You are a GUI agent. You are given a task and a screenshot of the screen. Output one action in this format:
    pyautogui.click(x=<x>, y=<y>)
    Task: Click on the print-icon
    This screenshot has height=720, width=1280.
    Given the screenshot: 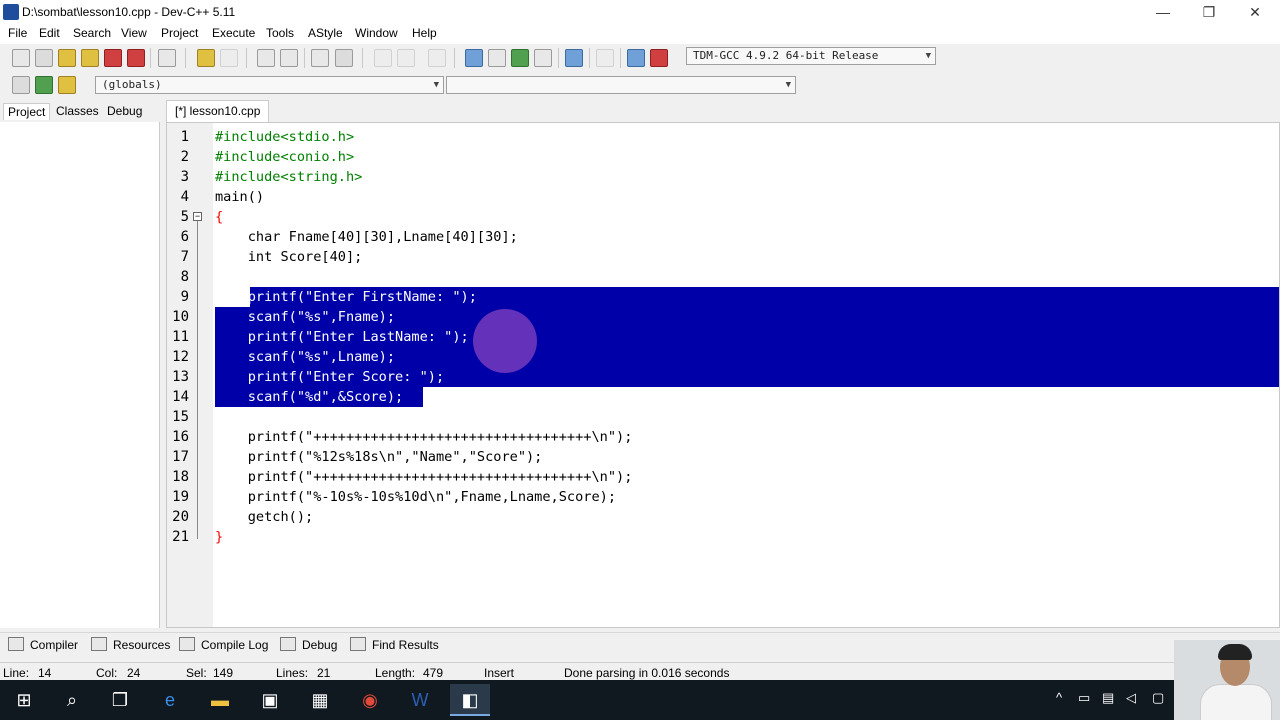 What is the action you would take?
    pyautogui.click(x=167, y=58)
    